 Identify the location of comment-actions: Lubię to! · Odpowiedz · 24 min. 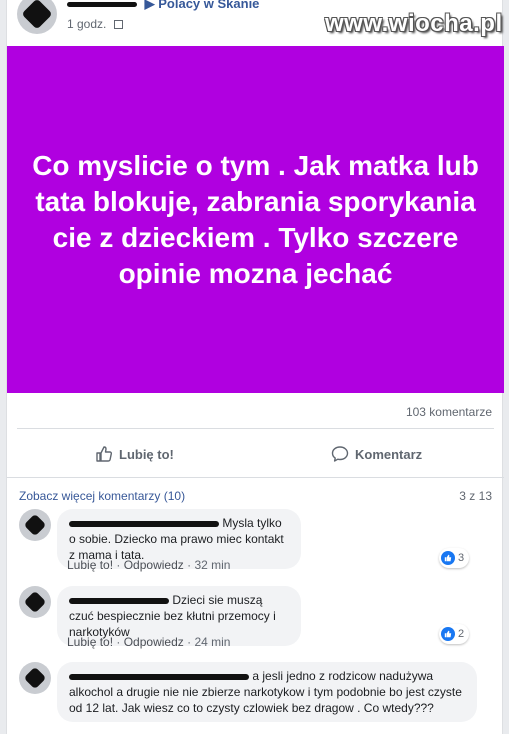
(149, 642).